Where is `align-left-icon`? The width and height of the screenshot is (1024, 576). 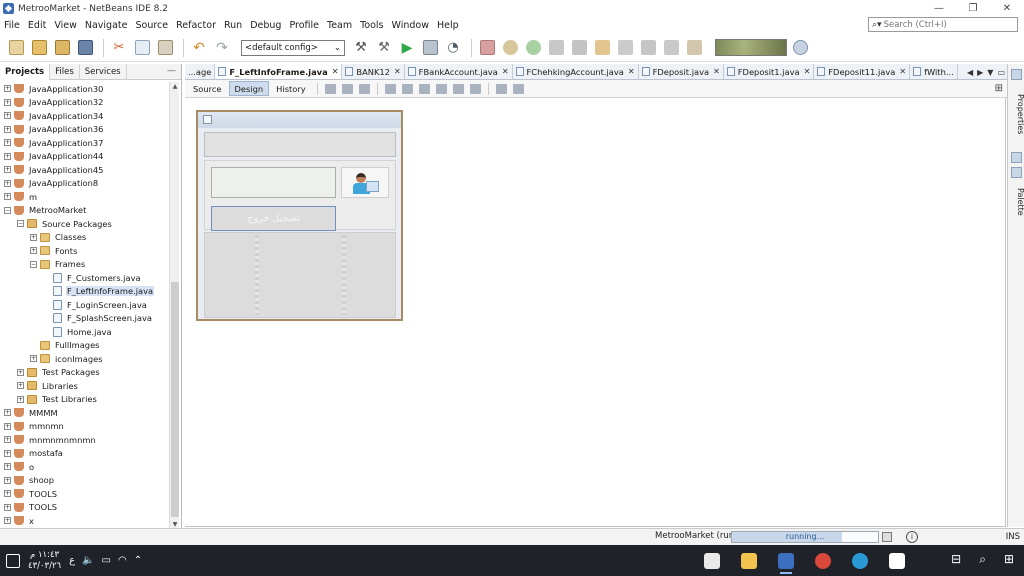
align-left-icon is located at coordinates (390, 88).